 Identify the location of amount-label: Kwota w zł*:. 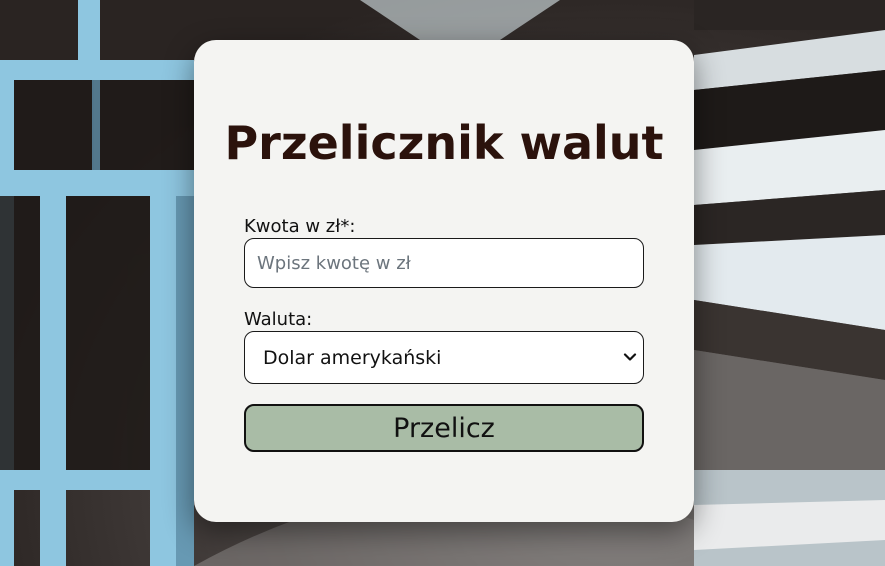
(300, 226).